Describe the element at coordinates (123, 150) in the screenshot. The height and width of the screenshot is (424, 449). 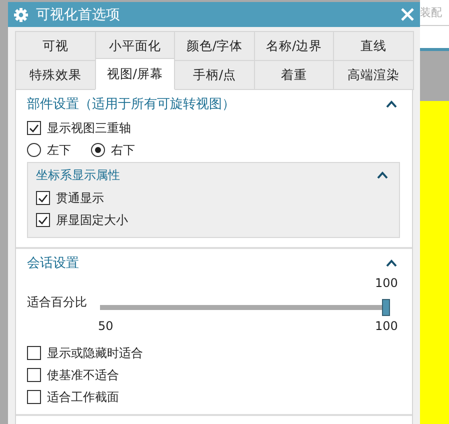
I see `radio-label: 右下` at that location.